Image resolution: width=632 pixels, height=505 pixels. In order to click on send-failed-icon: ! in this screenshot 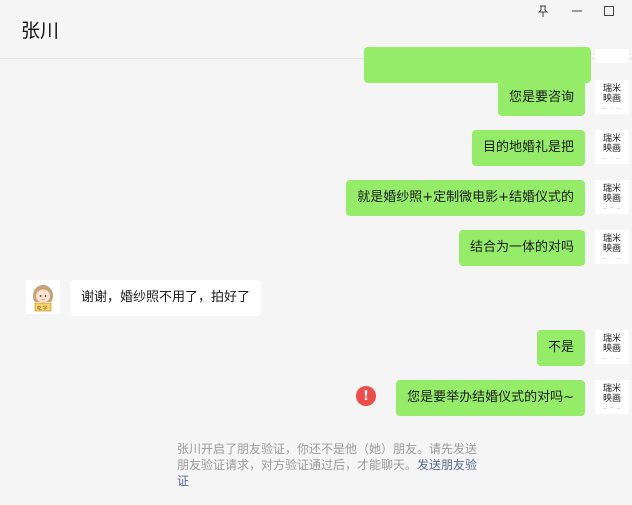, I will do `click(366, 396)`.